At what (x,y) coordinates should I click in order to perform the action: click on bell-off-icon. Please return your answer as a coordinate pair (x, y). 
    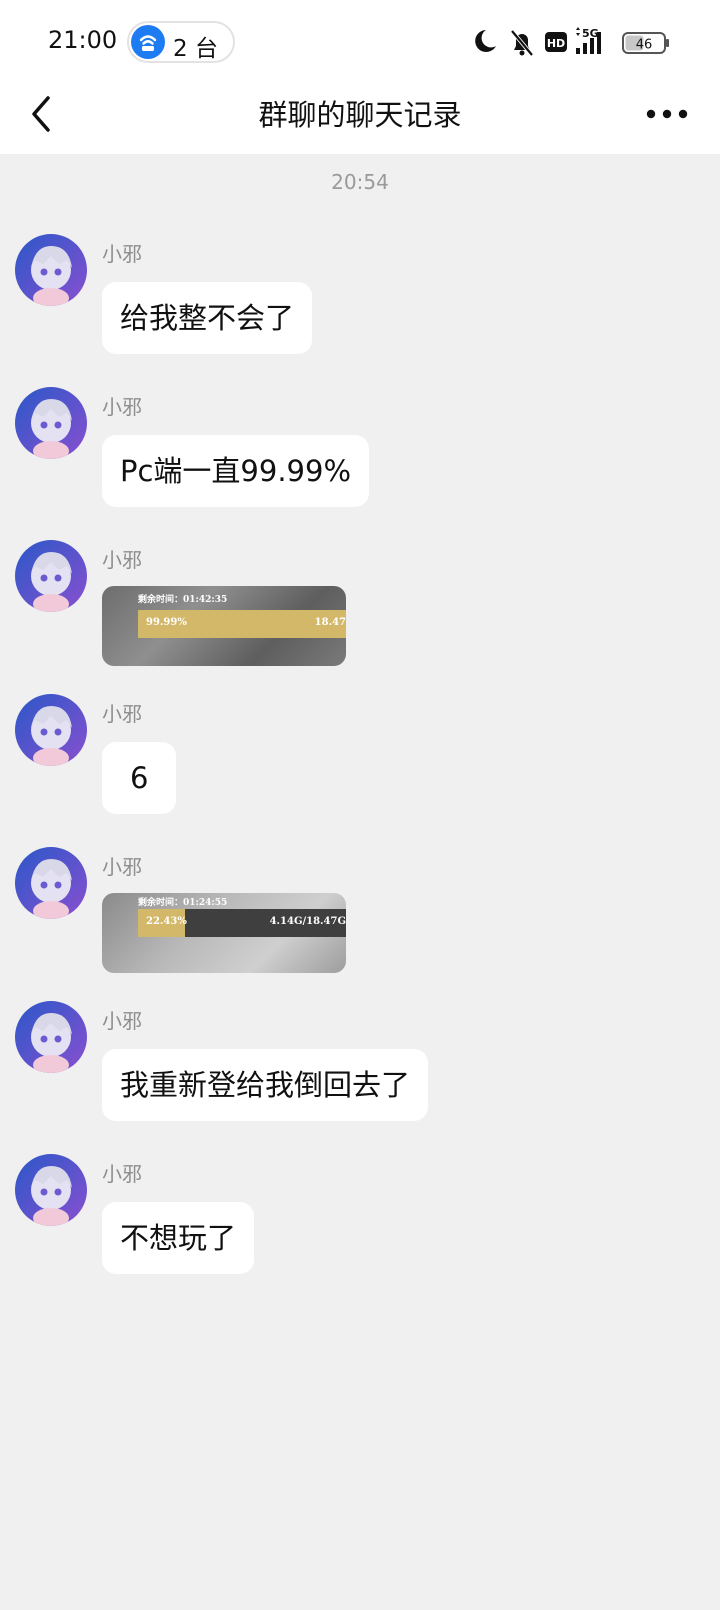
    Looking at the image, I should click on (522, 43).